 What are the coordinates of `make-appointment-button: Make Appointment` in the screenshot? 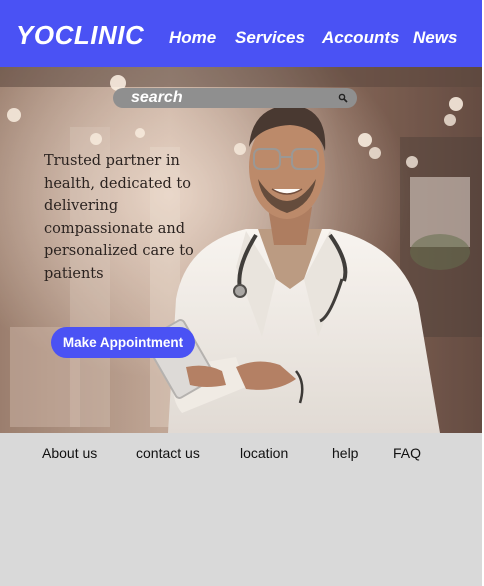 It's located at (123, 342).